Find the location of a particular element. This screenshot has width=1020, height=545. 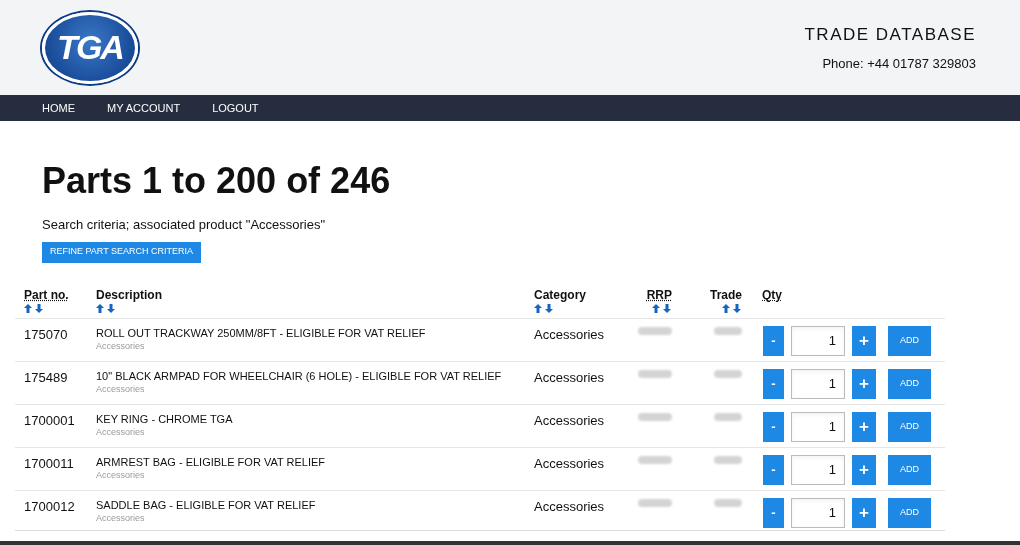

column-header: Description is located at coordinates (315, 294).